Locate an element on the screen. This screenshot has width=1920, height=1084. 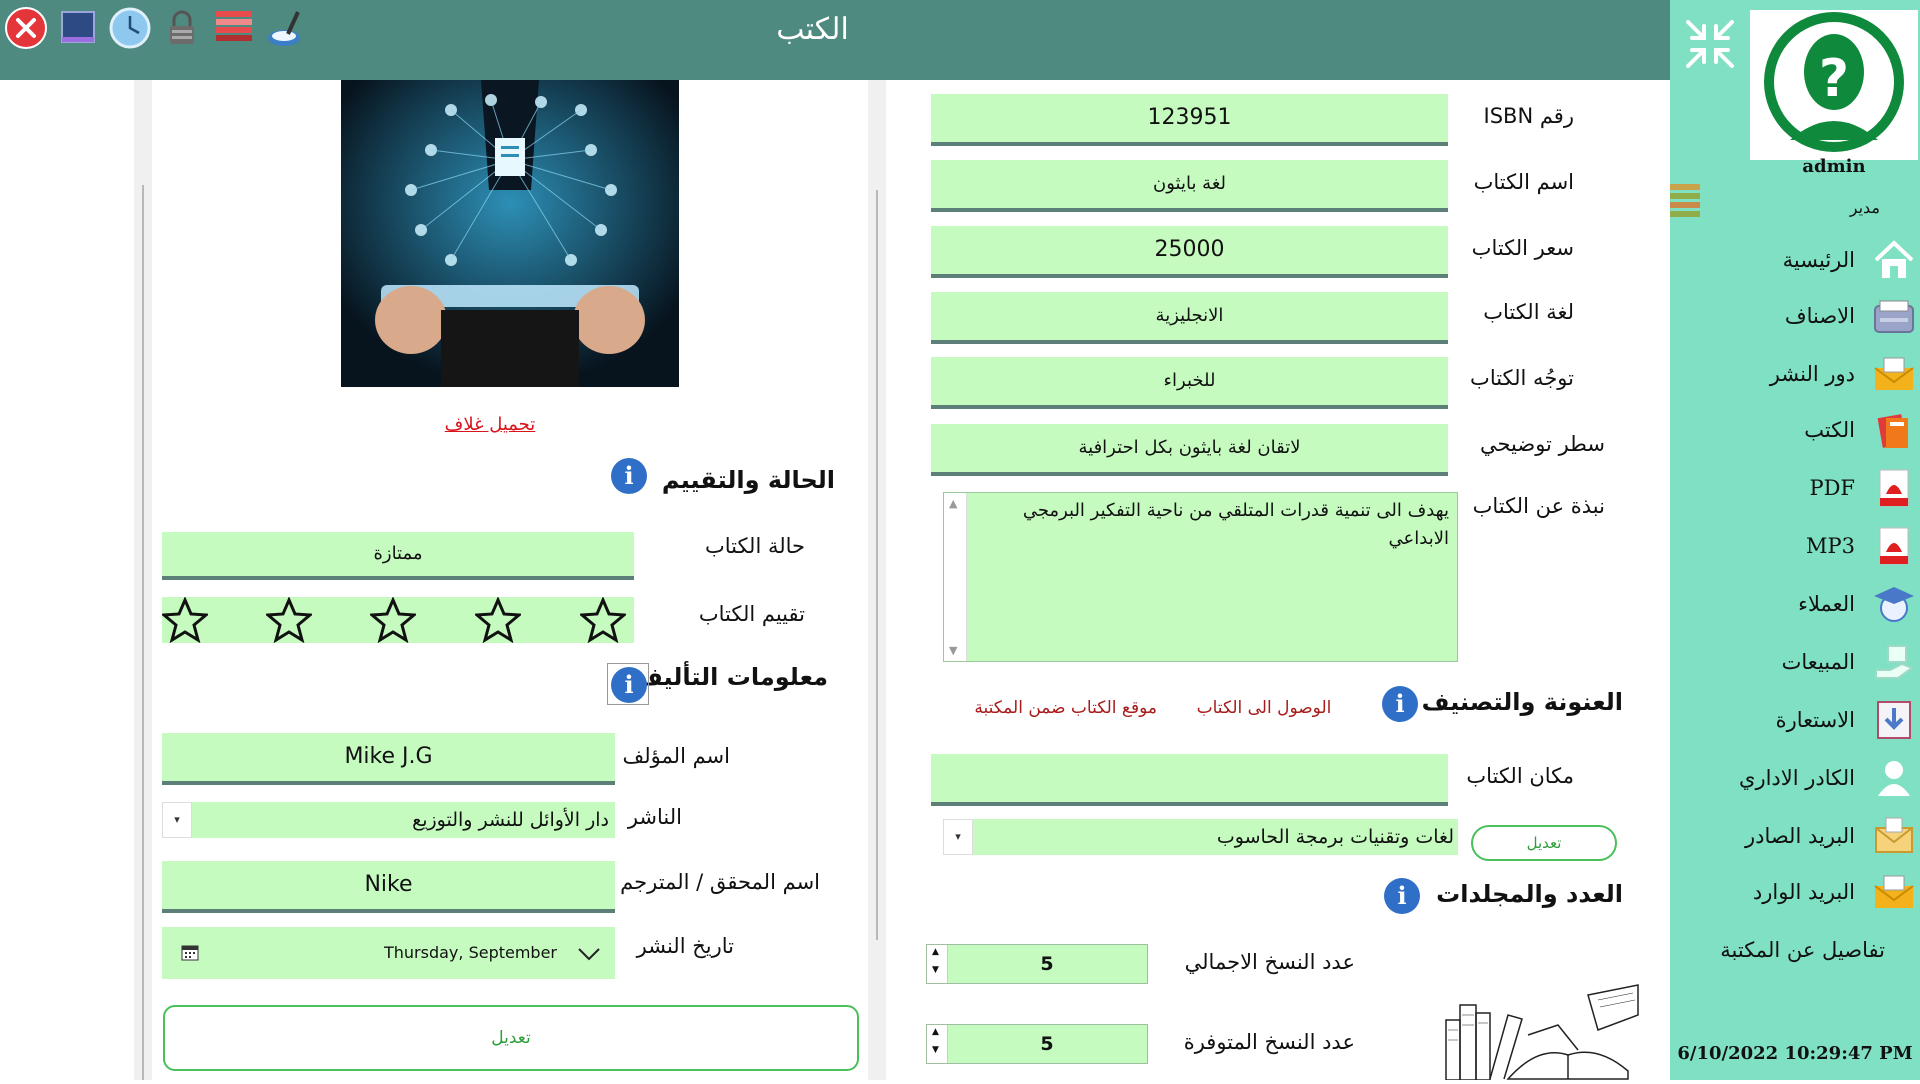
sidebar-item-label: الكتب is located at coordinates (1829, 430).